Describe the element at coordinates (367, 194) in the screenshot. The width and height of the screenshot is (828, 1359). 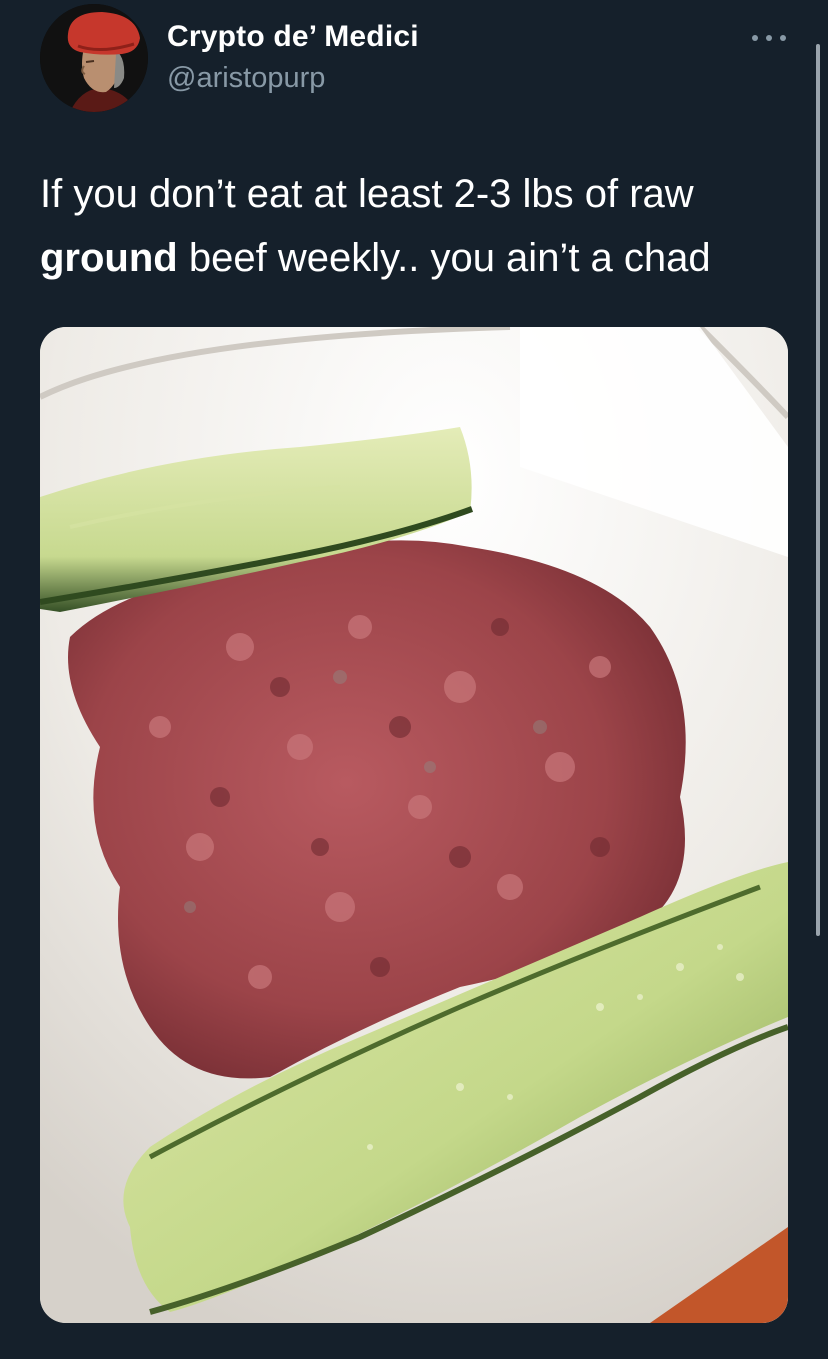
I see `tweet-text-part: If you don’t eat at least 2-3 lbs of raw` at that location.